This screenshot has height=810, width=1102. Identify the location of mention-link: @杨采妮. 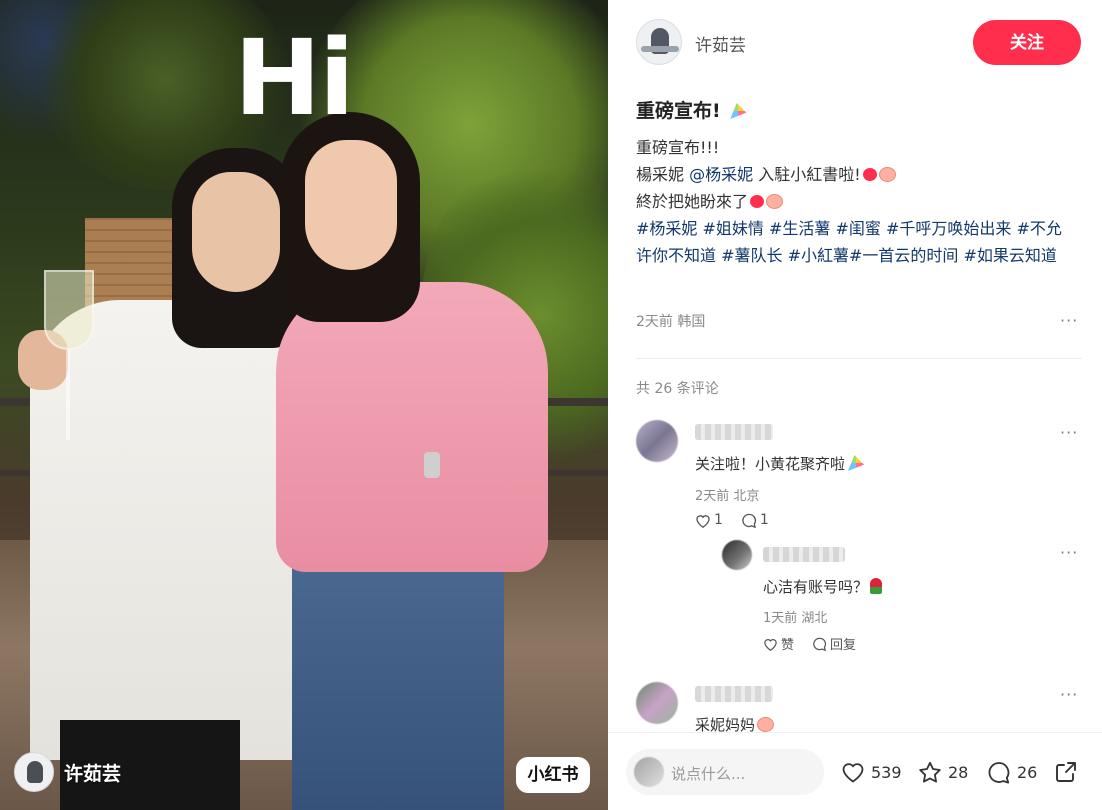
(721, 174).